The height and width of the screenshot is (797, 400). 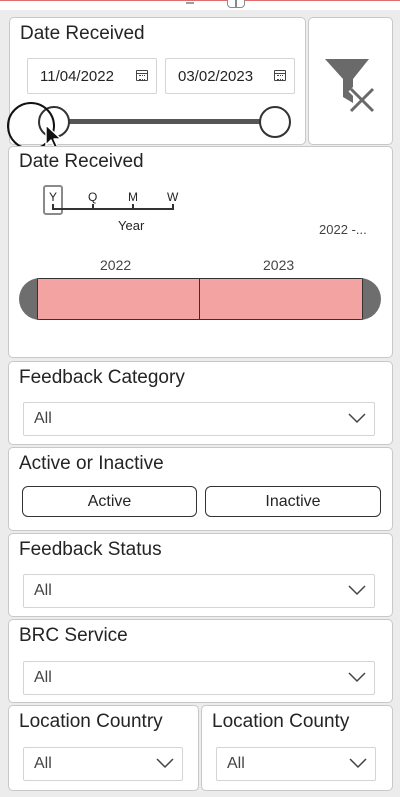 I want to click on location-county-dropdown: All, so click(x=296, y=764).